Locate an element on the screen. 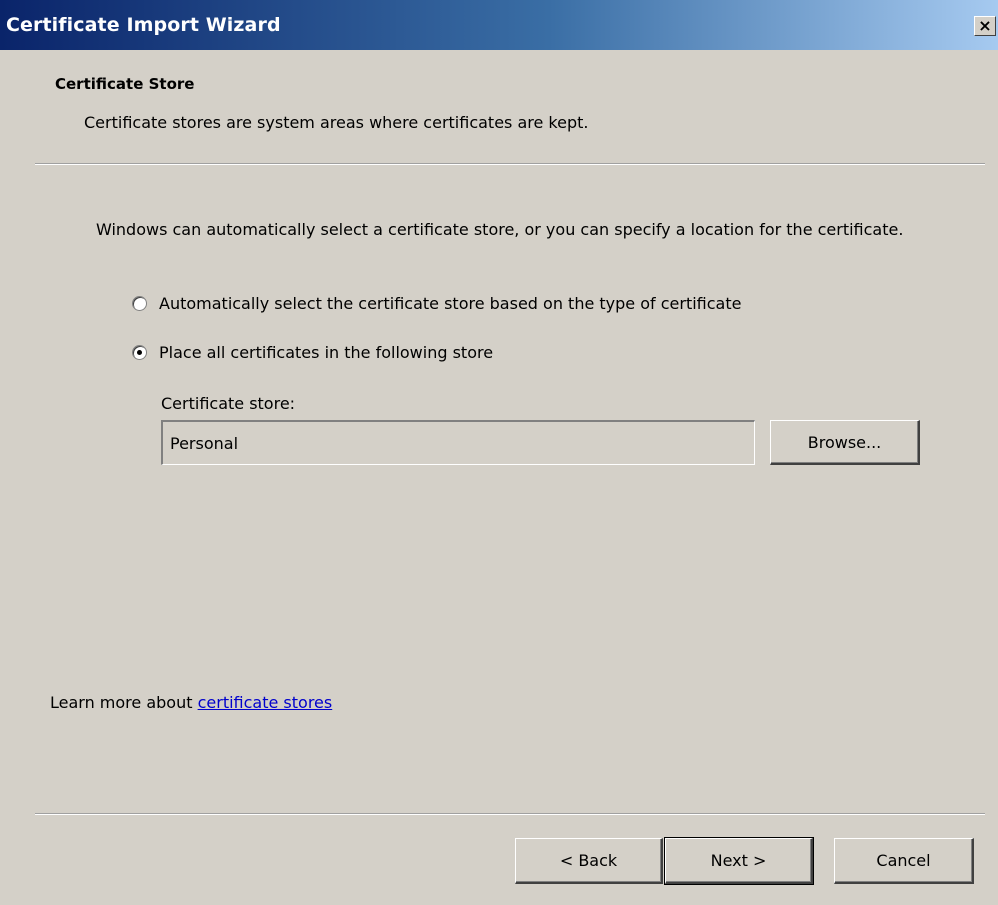 The image size is (998, 905). close-button: × is located at coordinates (985, 26).